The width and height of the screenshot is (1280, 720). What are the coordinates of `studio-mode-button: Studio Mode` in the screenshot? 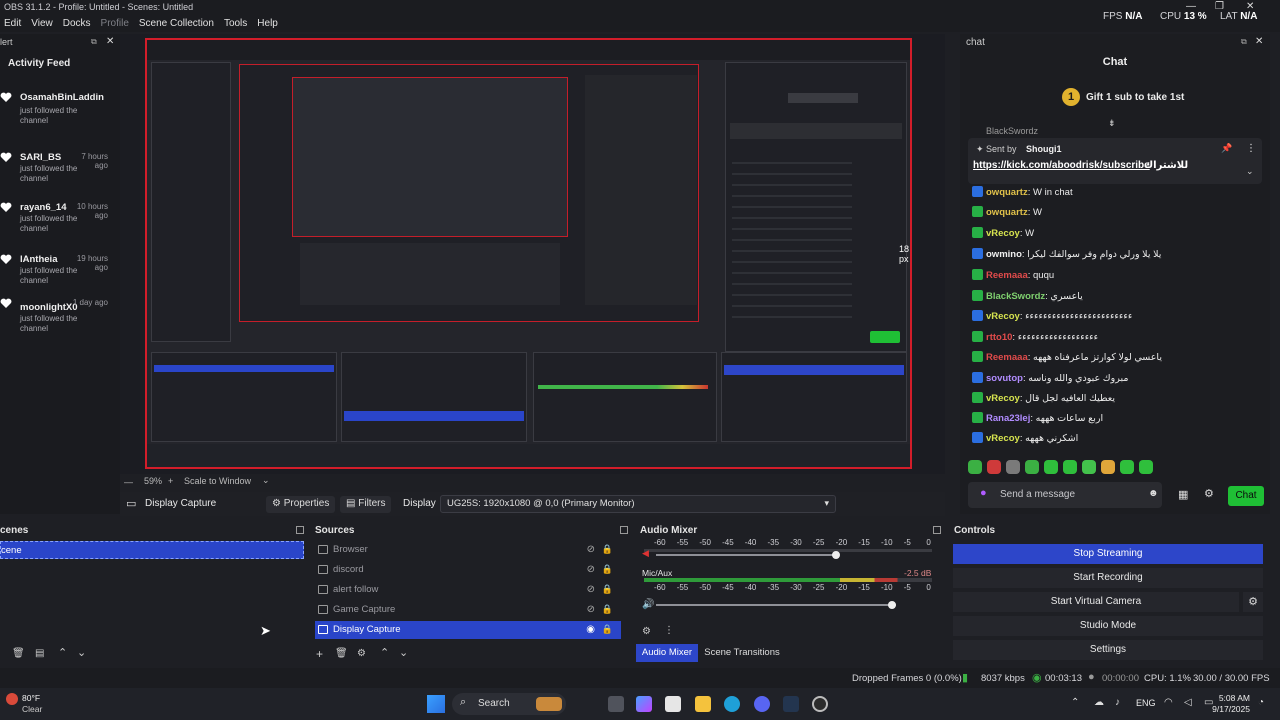 It's located at (1108, 626).